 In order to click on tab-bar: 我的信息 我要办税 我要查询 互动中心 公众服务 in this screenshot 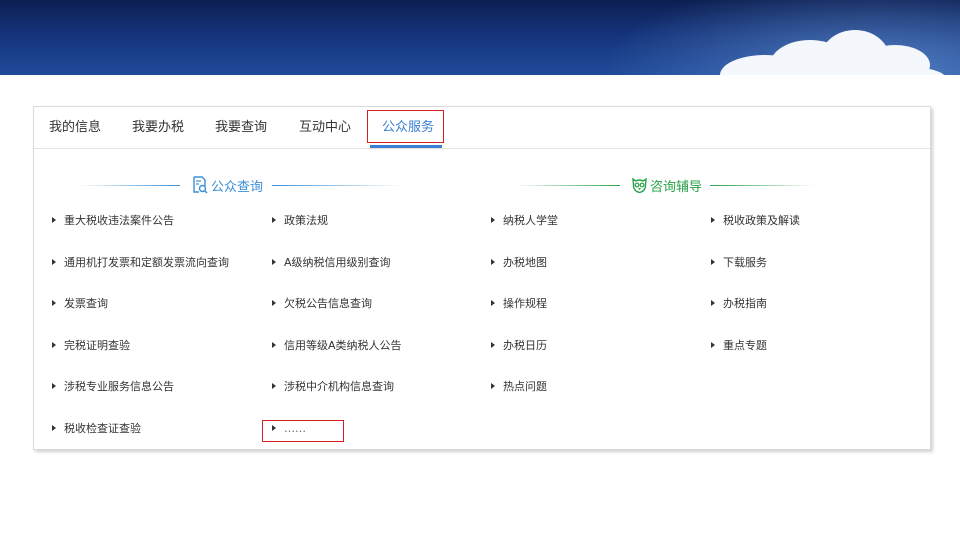, I will do `click(482, 128)`.